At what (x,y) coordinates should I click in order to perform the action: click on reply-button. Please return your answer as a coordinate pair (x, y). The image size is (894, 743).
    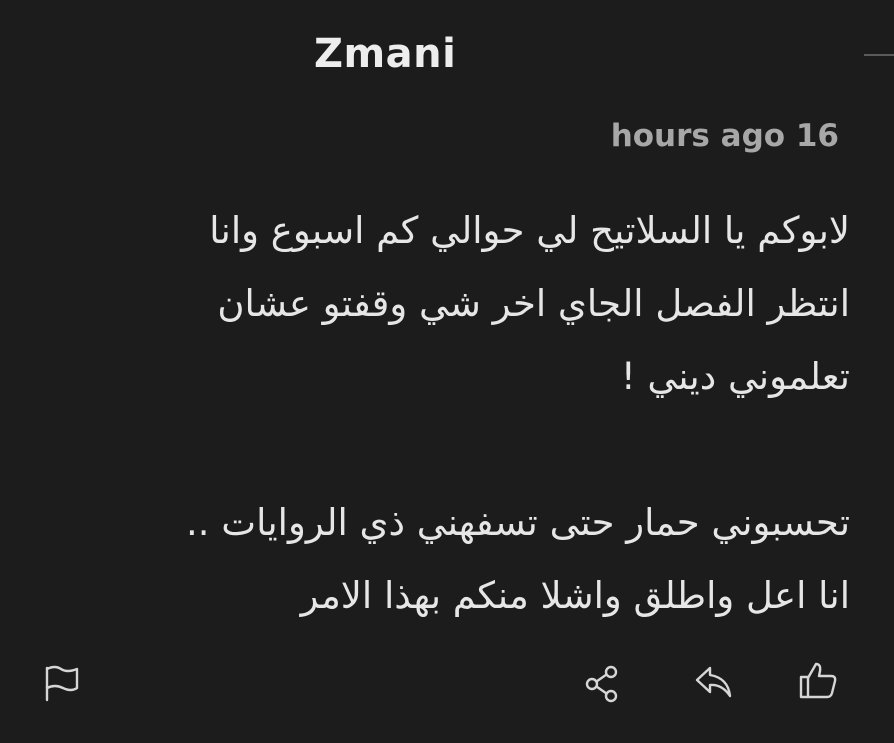
    Looking at the image, I should click on (714, 682).